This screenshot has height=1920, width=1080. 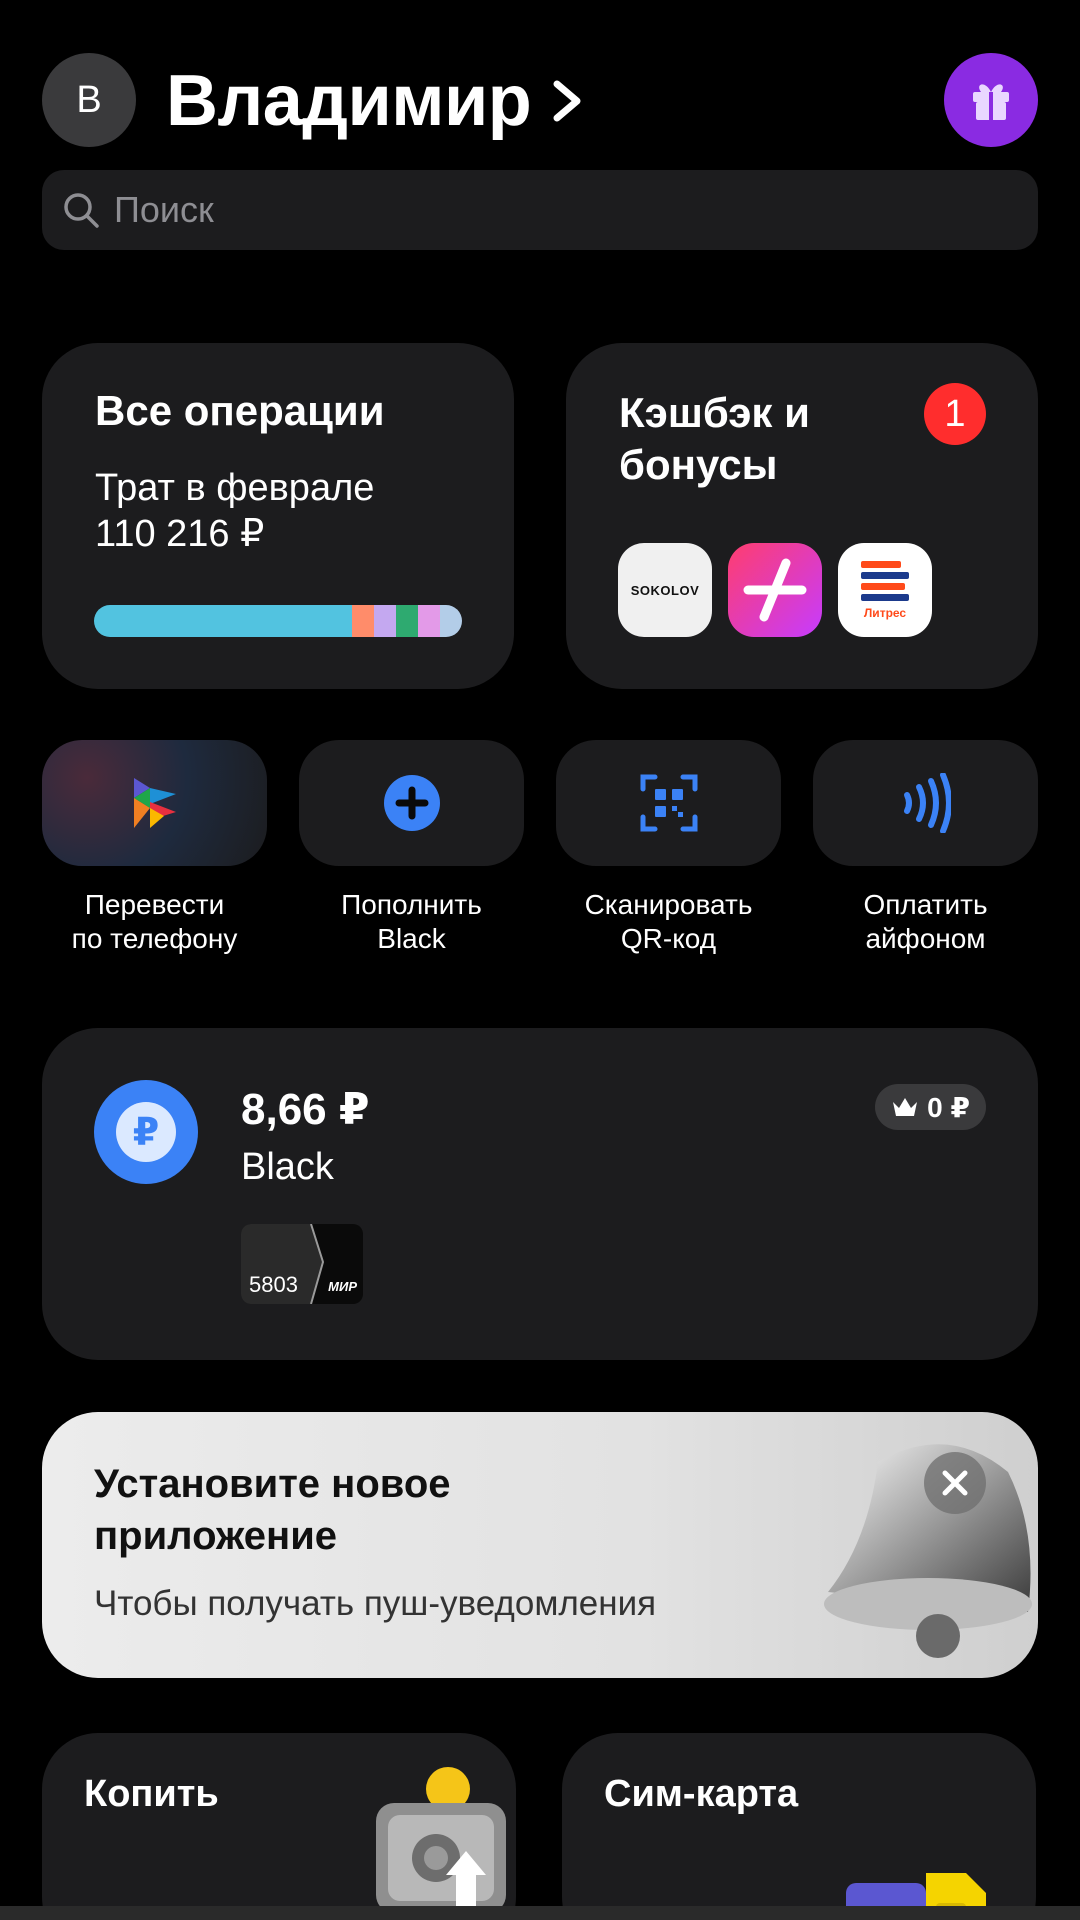 What do you see at coordinates (441, 1843) in the screenshot?
I see `safe-icon` at bounding box center [441, 1843].